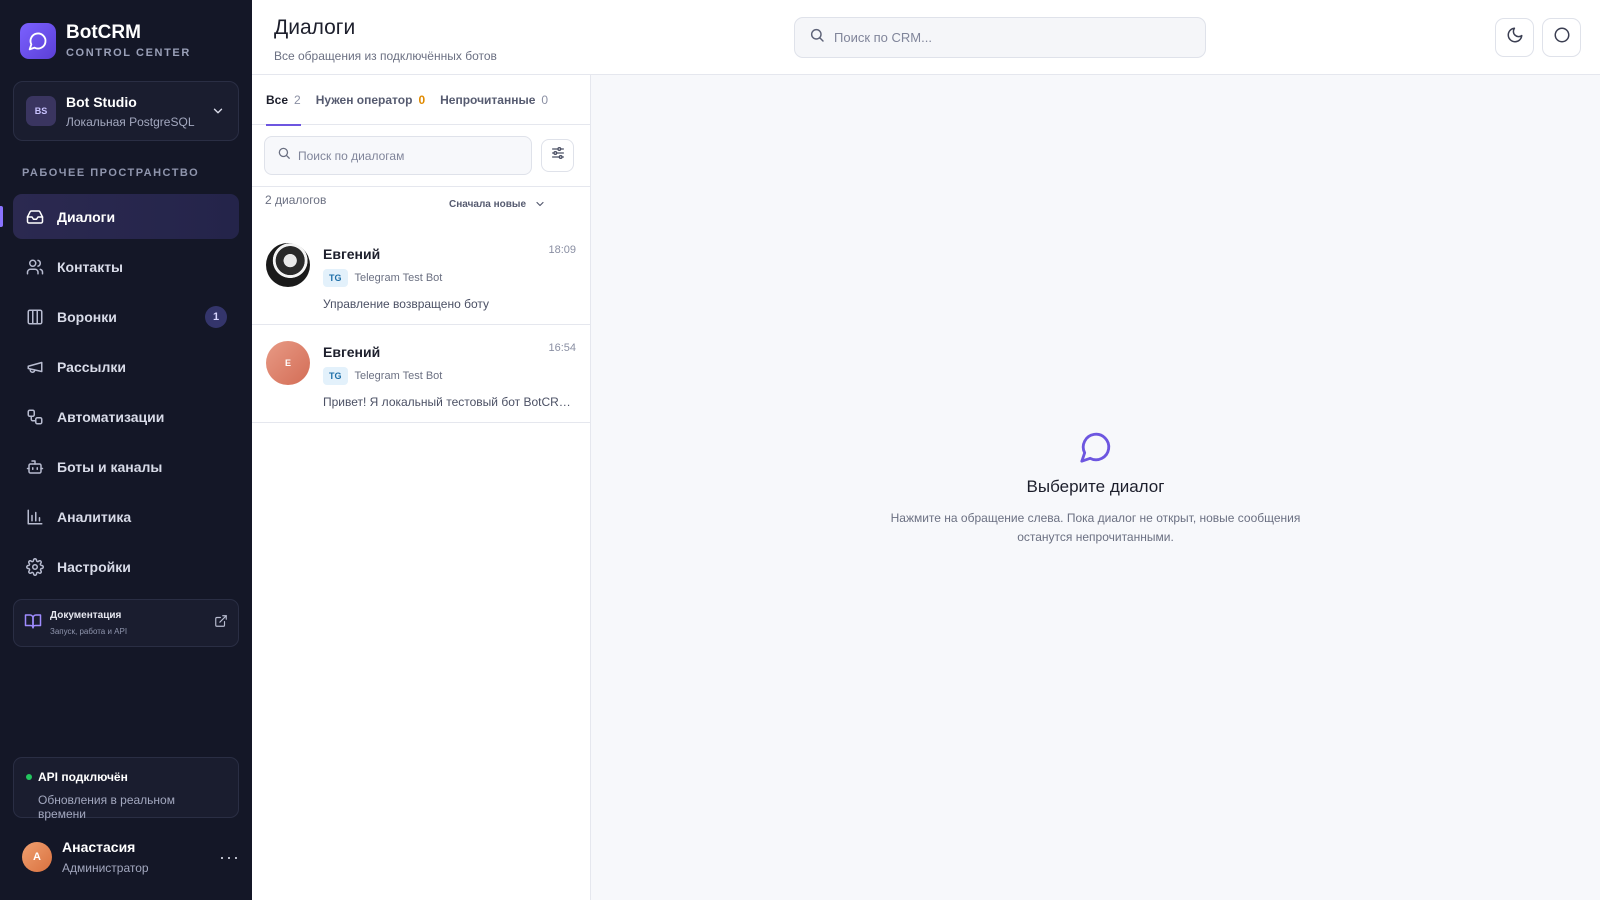 This screenshot has height=900, width=1600. What do you see at coordinates (110, 466) in the screenshot?
I see `sidebar-item-label: Боты и каналы` at bounding box center [110, 466].